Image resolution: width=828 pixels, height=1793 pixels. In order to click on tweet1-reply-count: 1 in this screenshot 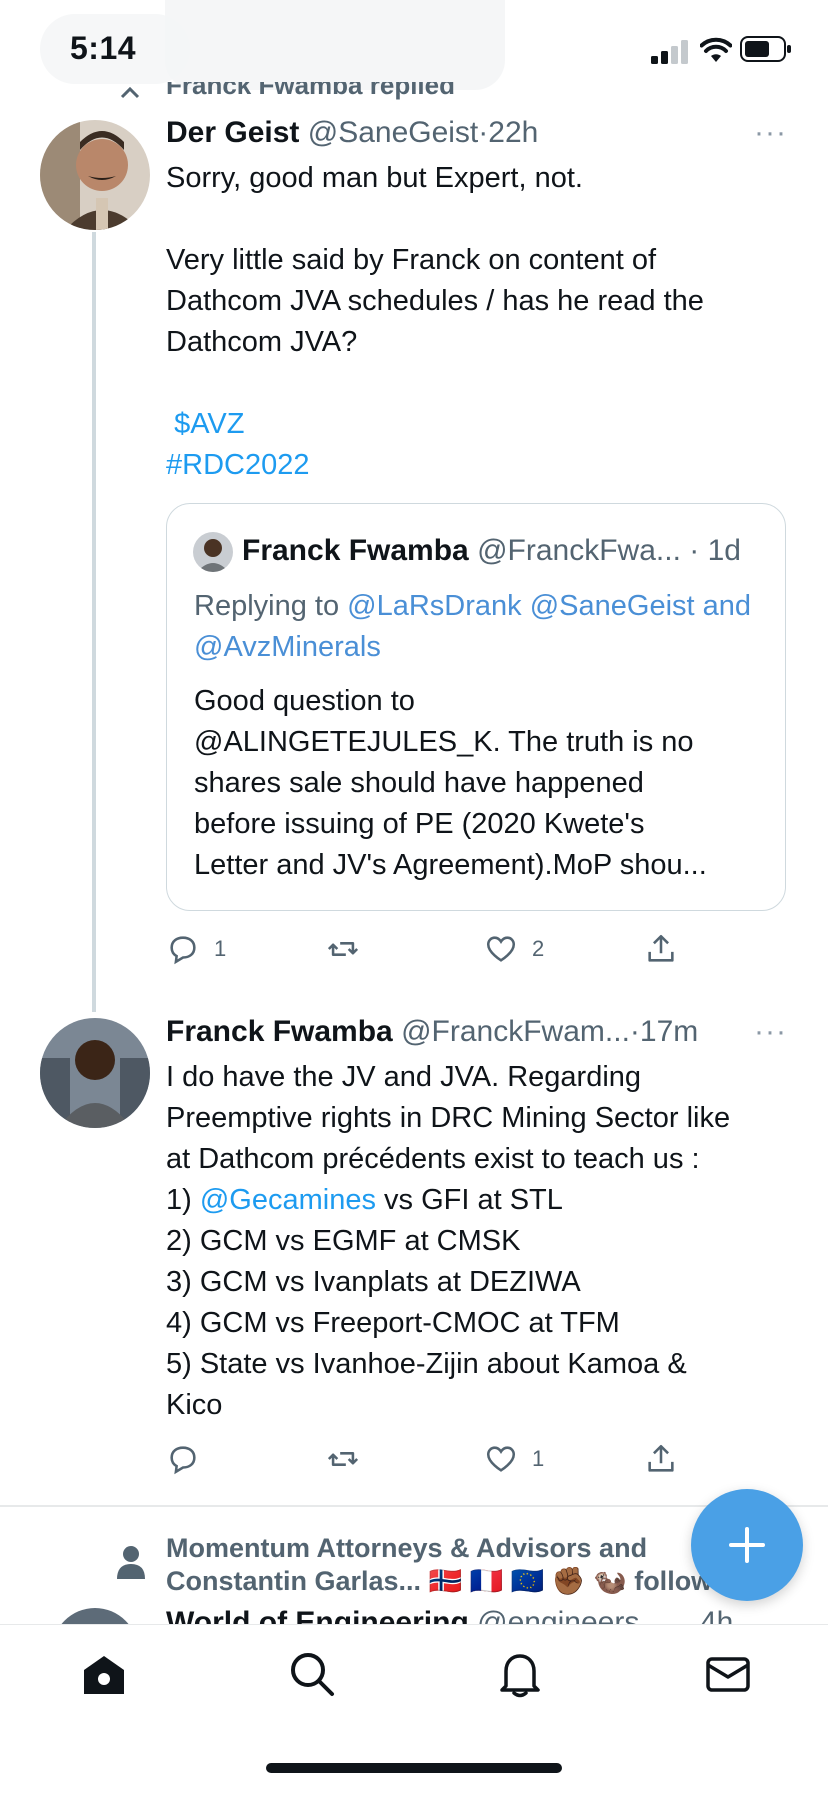, I will do `click(220, 948)`.